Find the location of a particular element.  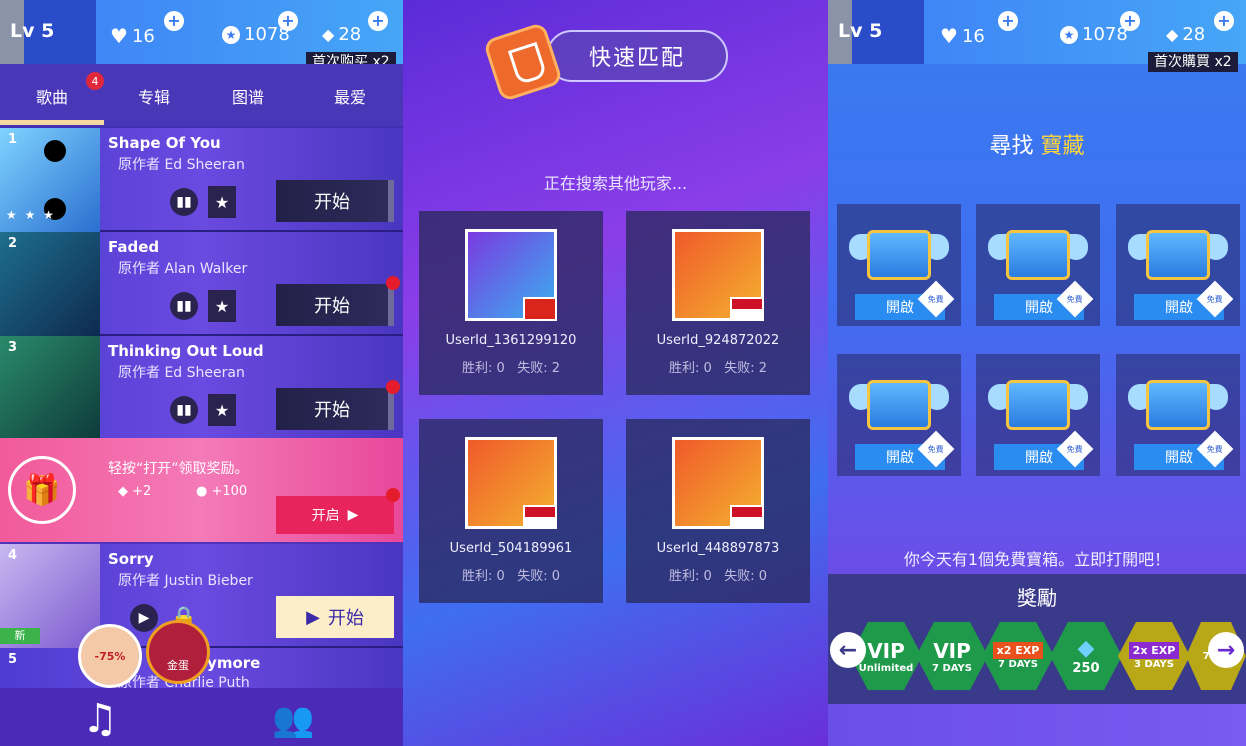

arrow-right-icon: → is located at coordinates (1226, 650).